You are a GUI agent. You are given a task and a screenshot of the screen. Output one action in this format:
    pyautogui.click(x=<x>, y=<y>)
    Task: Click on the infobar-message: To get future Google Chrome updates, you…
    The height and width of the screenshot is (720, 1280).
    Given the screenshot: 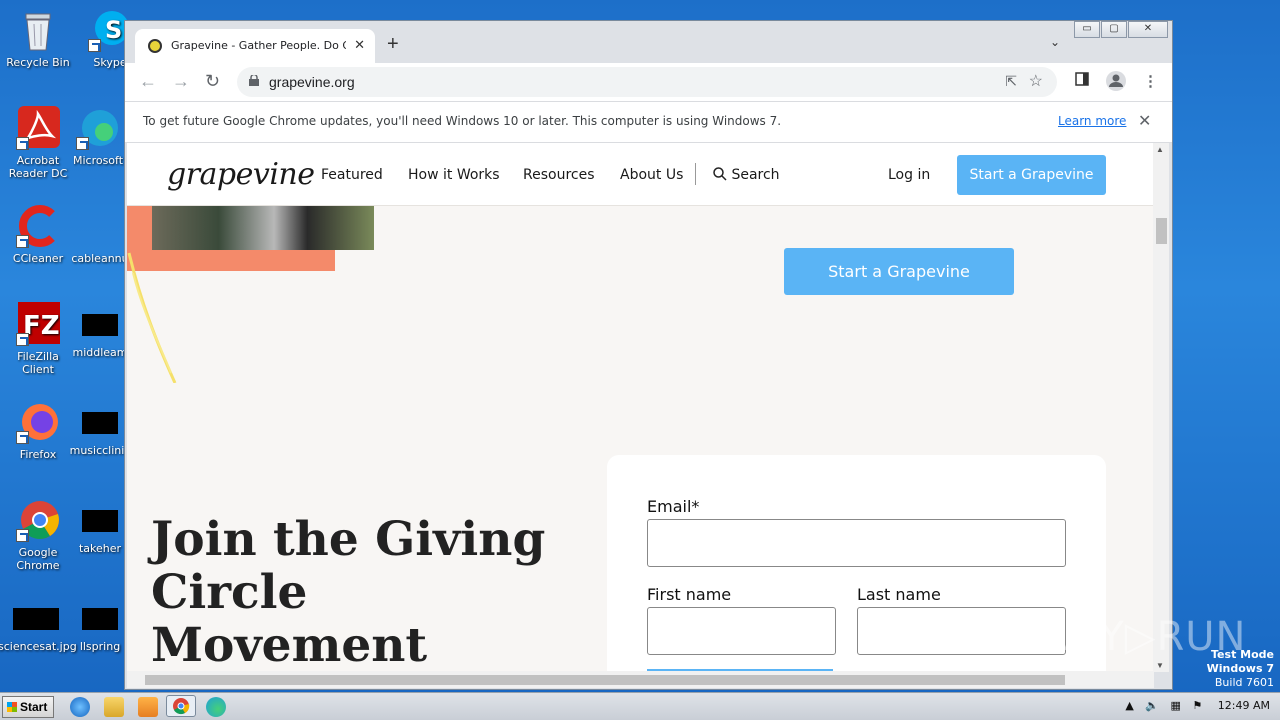 What is the action you would take?
    pyautogui.click(x=462, y=121)
    